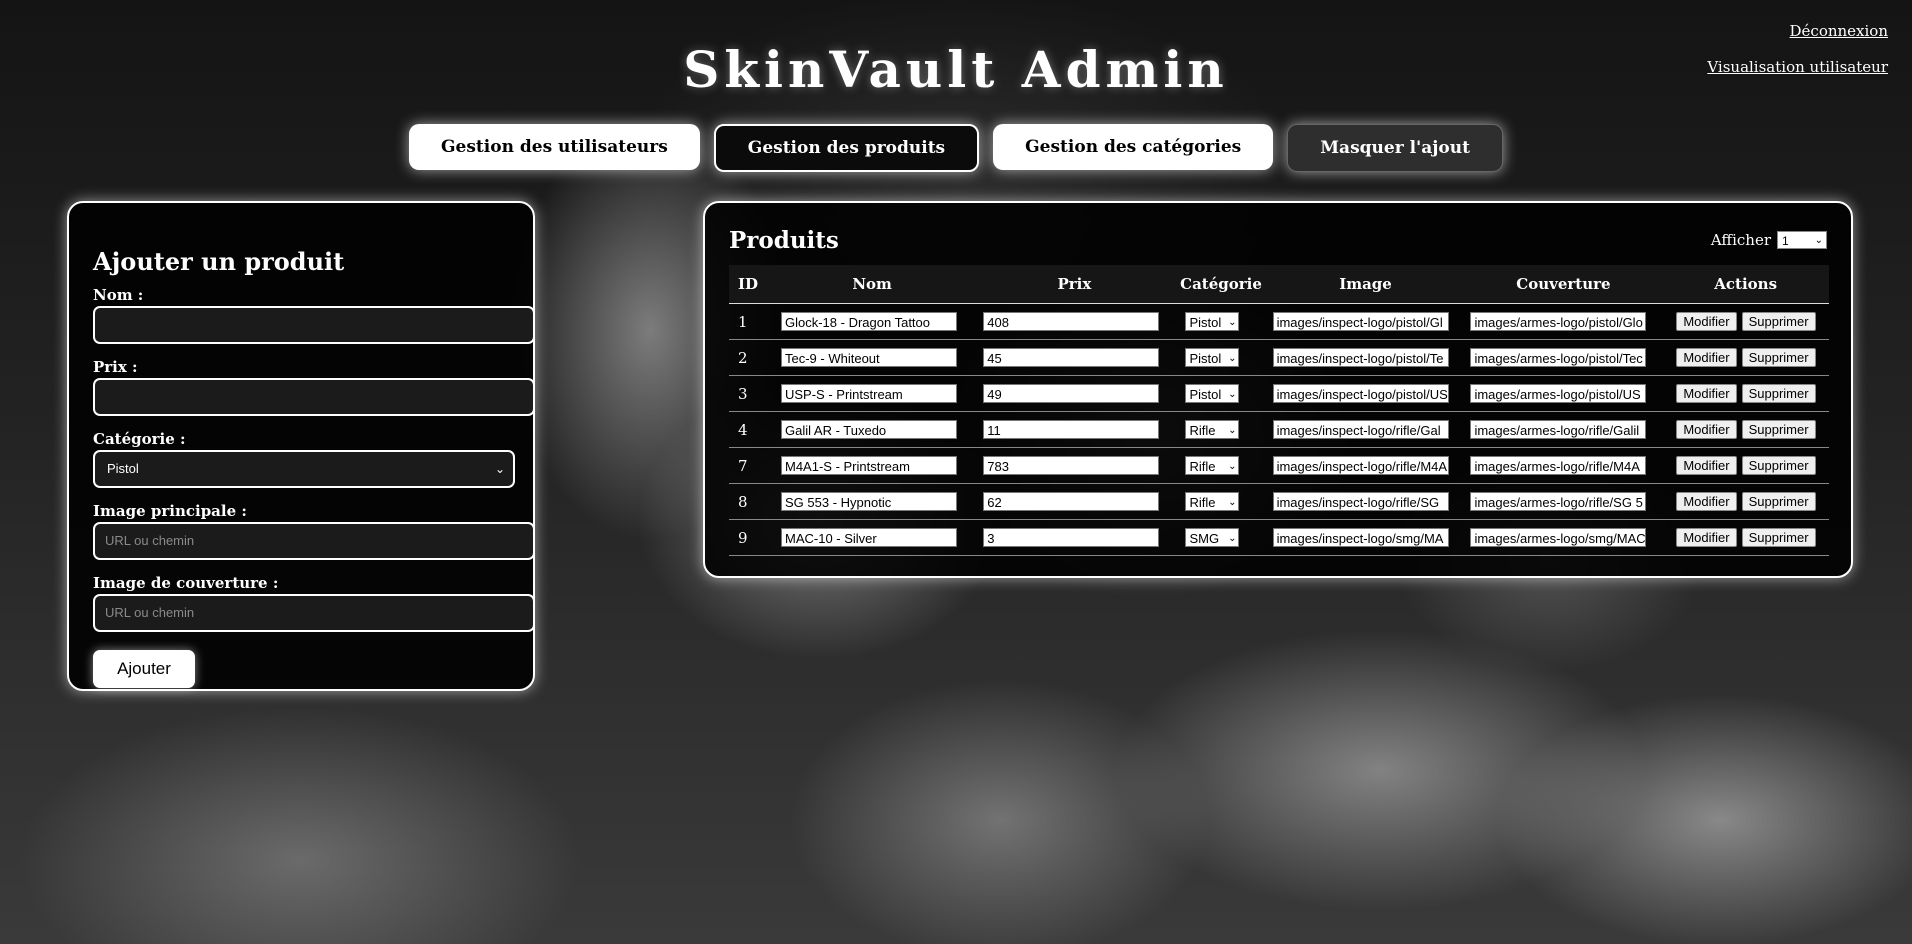  What do you see at coordinates (1071, 393) in the screenshot?
I see `row-price-input: 49` at bounding box center [1071, 393].